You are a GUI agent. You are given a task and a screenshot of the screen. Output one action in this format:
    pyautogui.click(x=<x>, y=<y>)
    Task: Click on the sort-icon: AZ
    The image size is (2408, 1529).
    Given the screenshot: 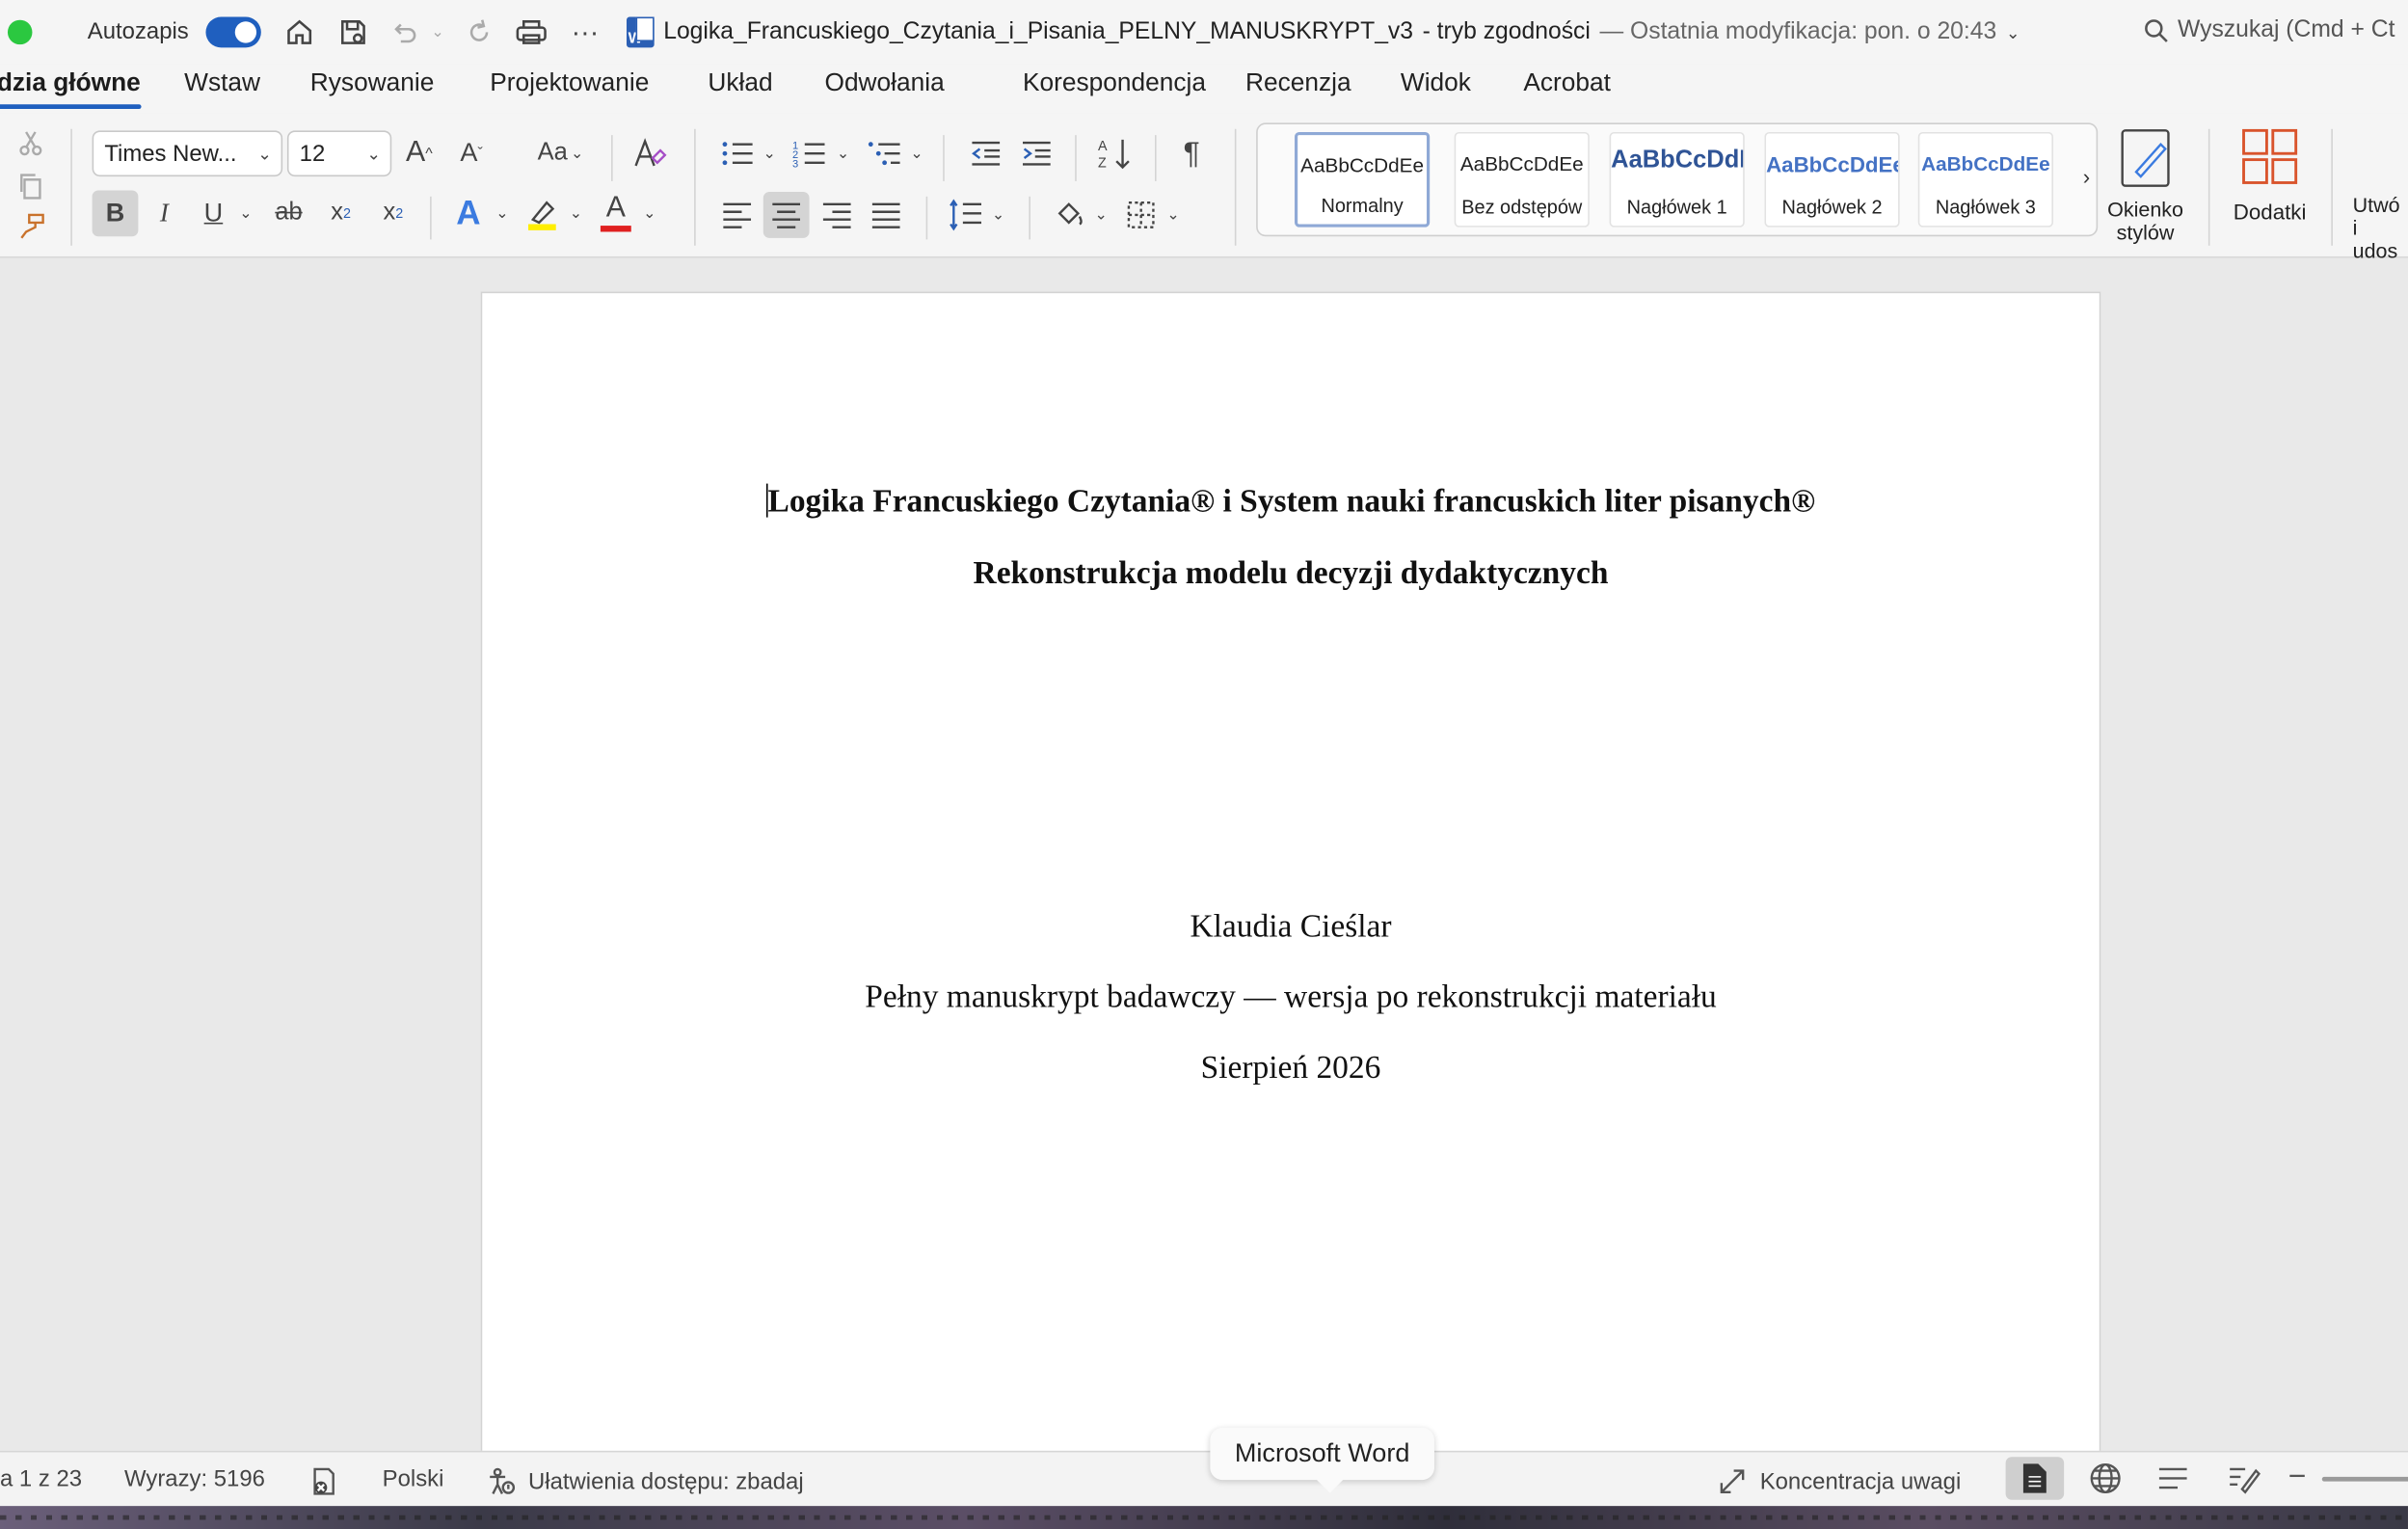 What is the action you would take?
    pyautogui.click(x=1115, y=153)
    